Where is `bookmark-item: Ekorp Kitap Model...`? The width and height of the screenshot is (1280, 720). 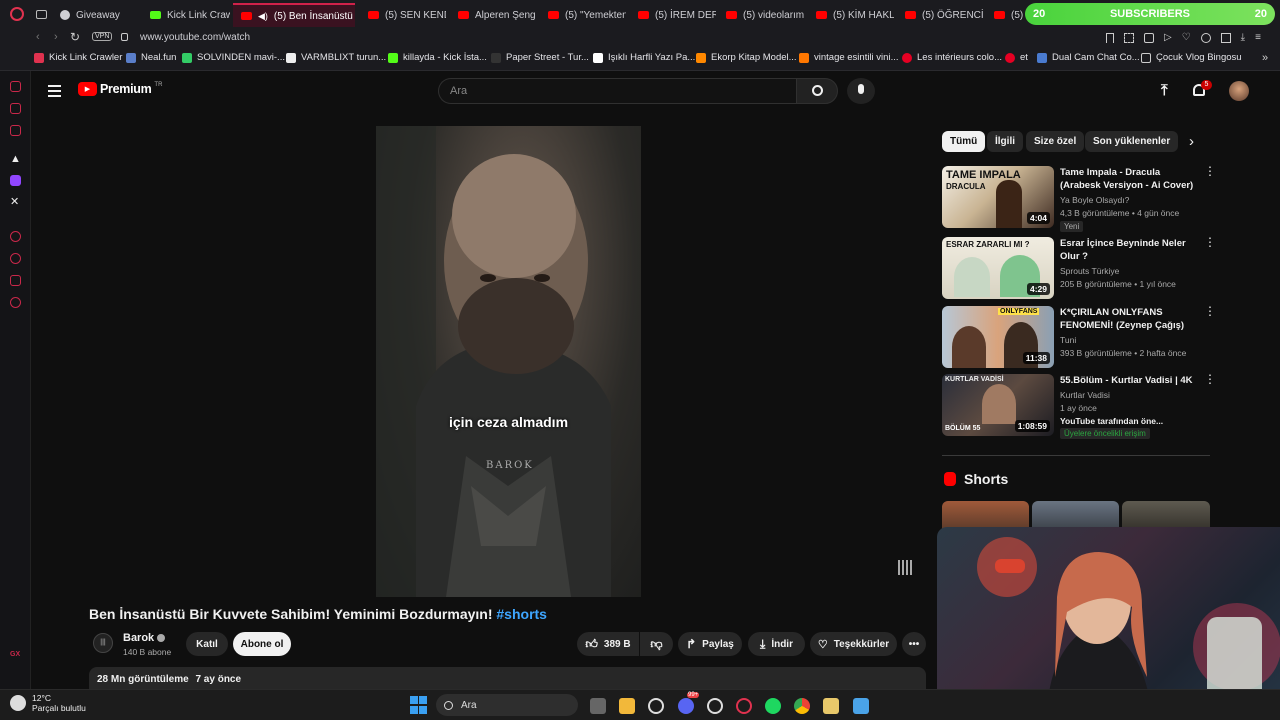 bookmark-item: Ekorp Kitap Model... is located at coordinates (746, 57).